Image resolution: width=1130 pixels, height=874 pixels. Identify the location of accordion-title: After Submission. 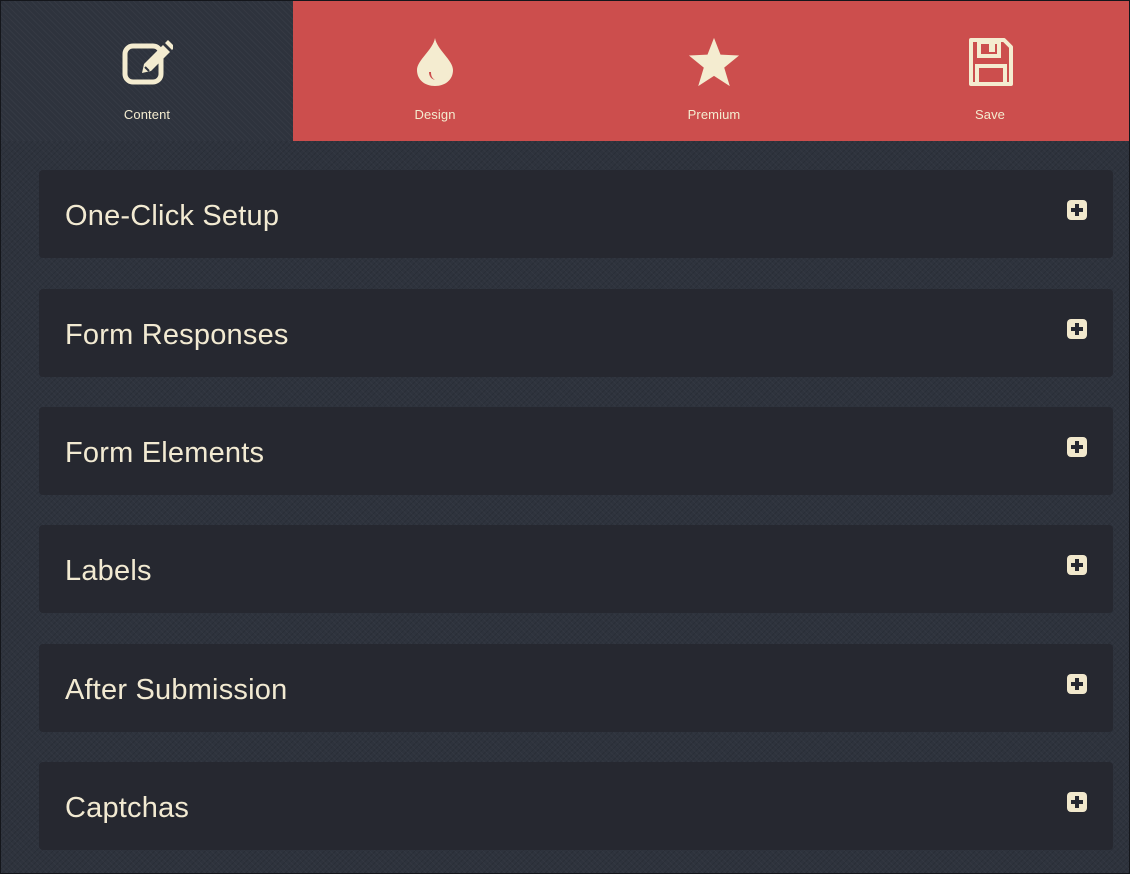
(176, 690).